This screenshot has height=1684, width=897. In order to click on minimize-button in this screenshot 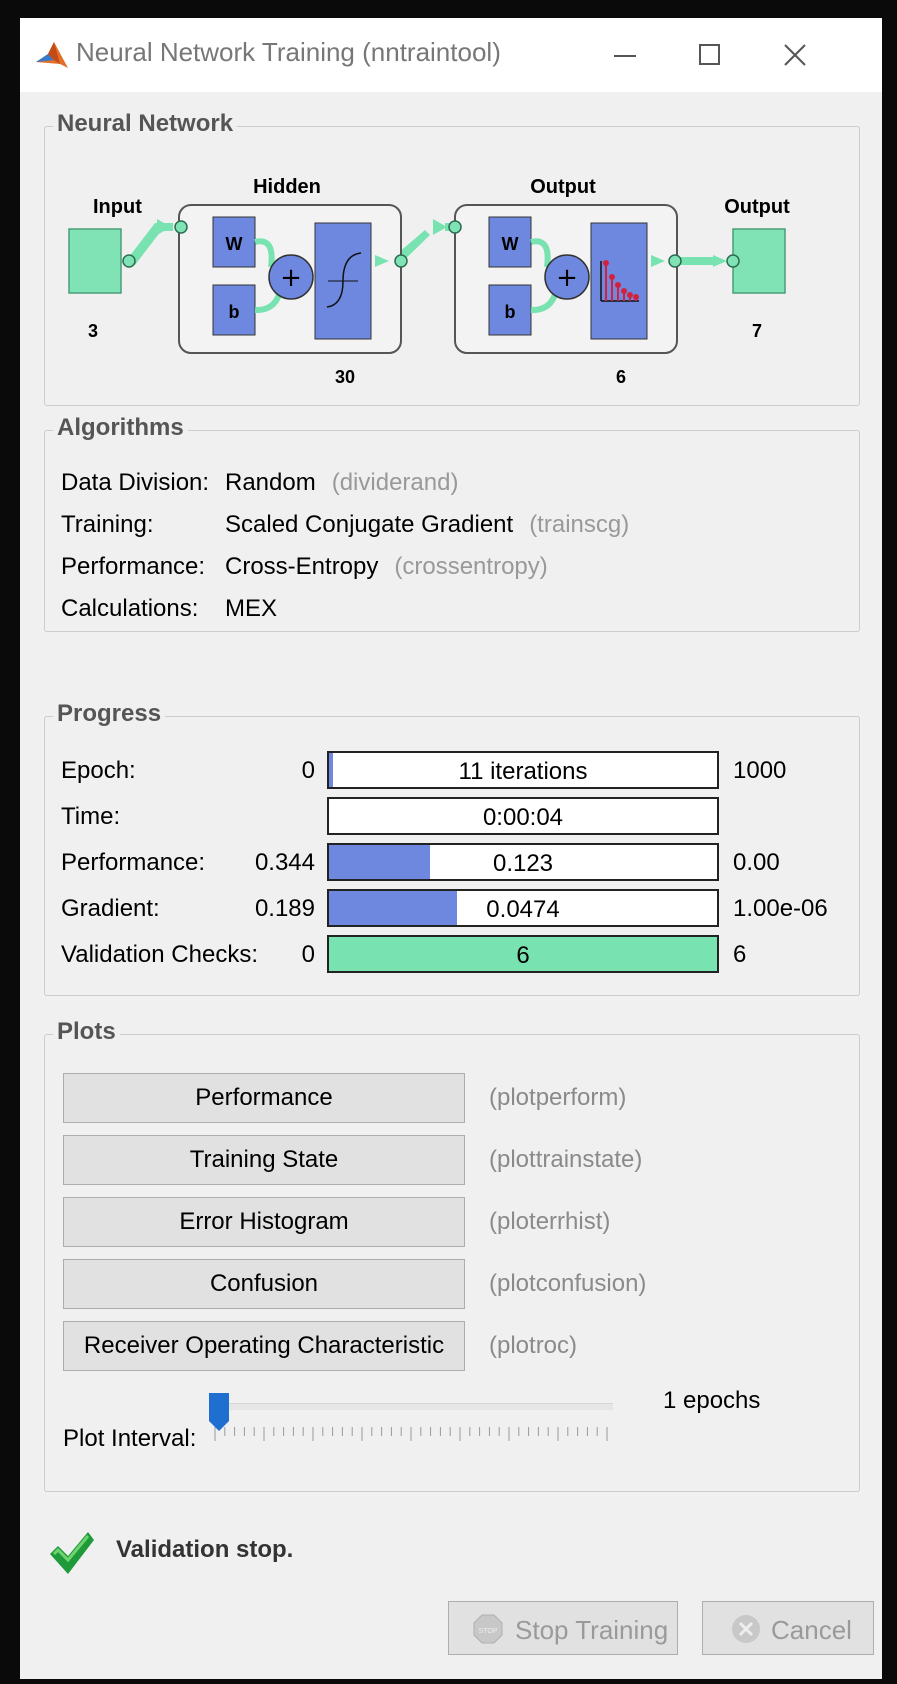, I will do `click(625, 55)`.